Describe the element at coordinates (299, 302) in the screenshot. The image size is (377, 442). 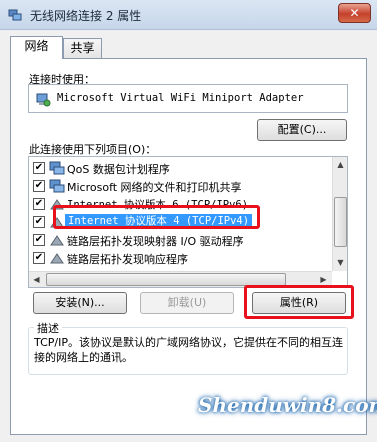
I see `highlight-frame-properties` at that location.